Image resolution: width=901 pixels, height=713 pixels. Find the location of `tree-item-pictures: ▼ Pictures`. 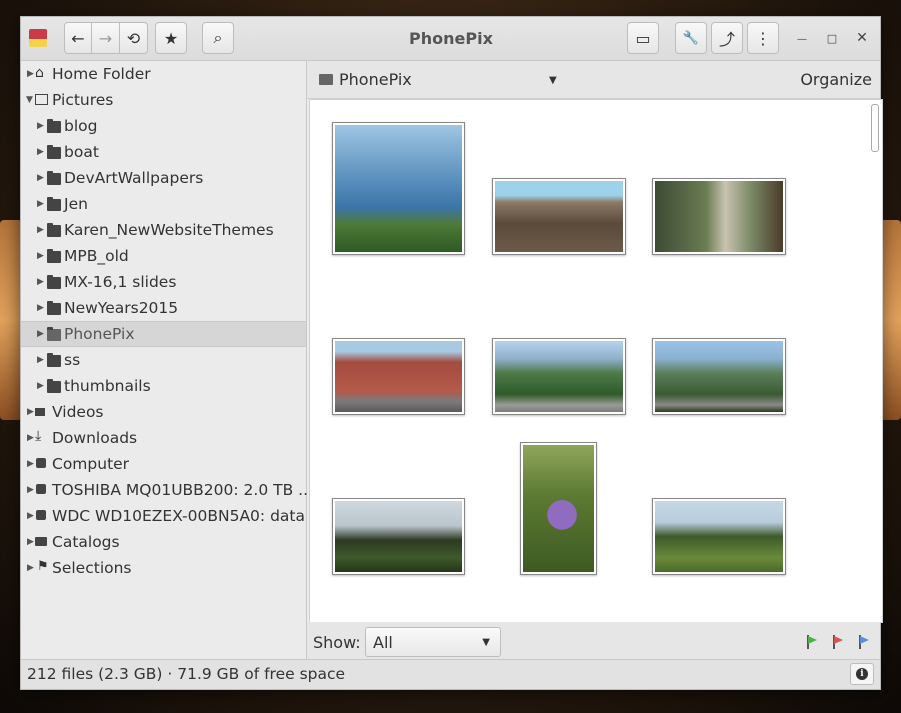

tree-item-pictures: ▼ Pictures is located at coordinates (163, 100).